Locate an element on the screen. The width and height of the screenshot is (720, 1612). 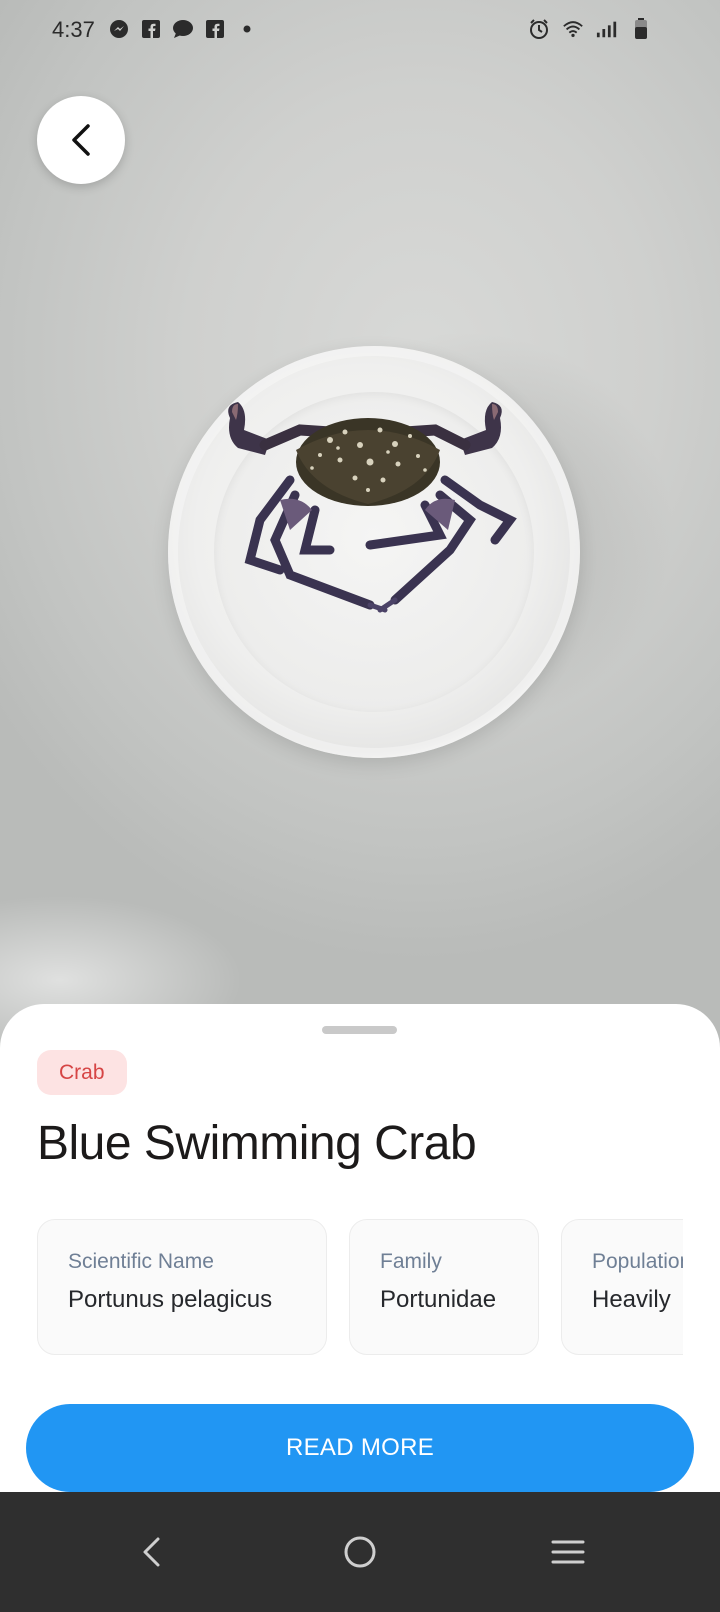
read-more-button: READ MORE is located at coordinates (360, 1448).